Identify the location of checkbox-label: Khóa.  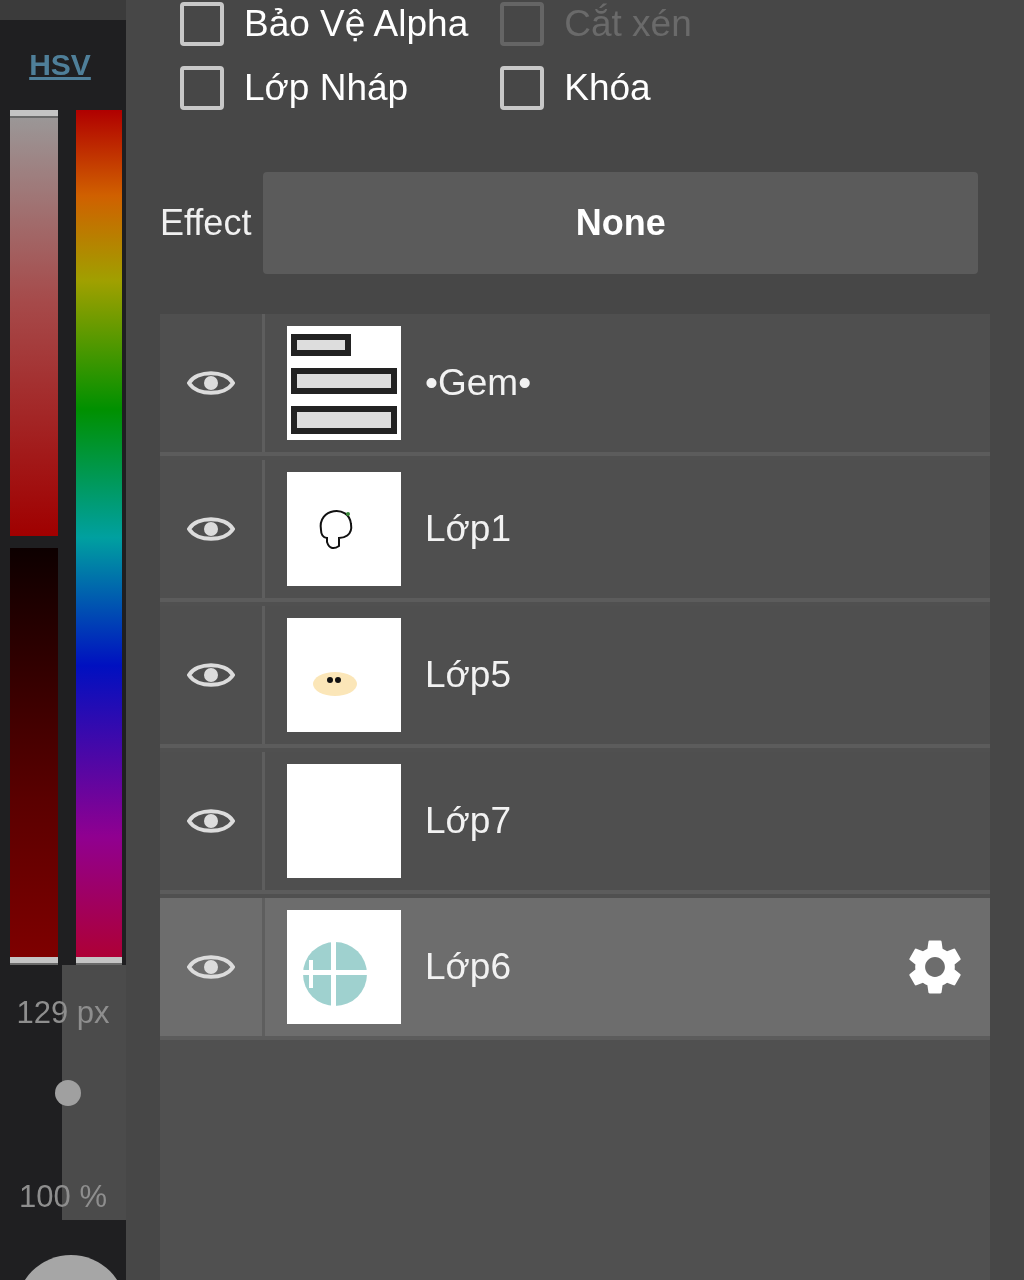
(607, 88).